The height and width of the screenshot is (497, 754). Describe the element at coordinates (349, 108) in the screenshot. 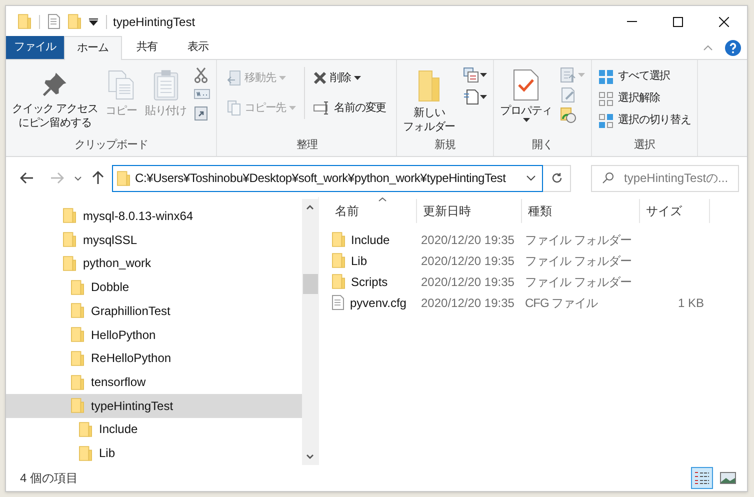

I see `rename-button: 名前の変更` at that location.